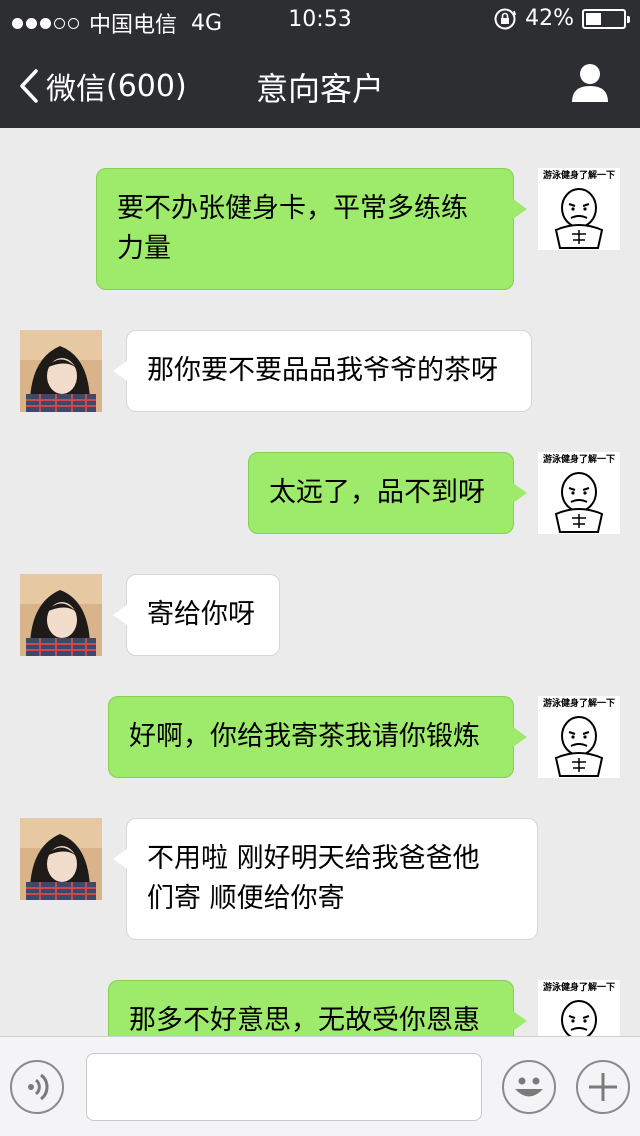 The width and height of the screenshot is (640, 1136). I want to click on person-icon, so click(590, 83).